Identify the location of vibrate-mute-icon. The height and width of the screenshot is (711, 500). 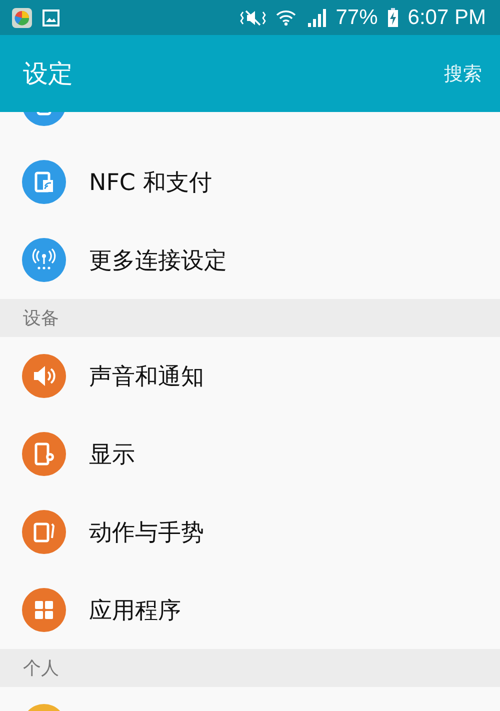
(253, 17).